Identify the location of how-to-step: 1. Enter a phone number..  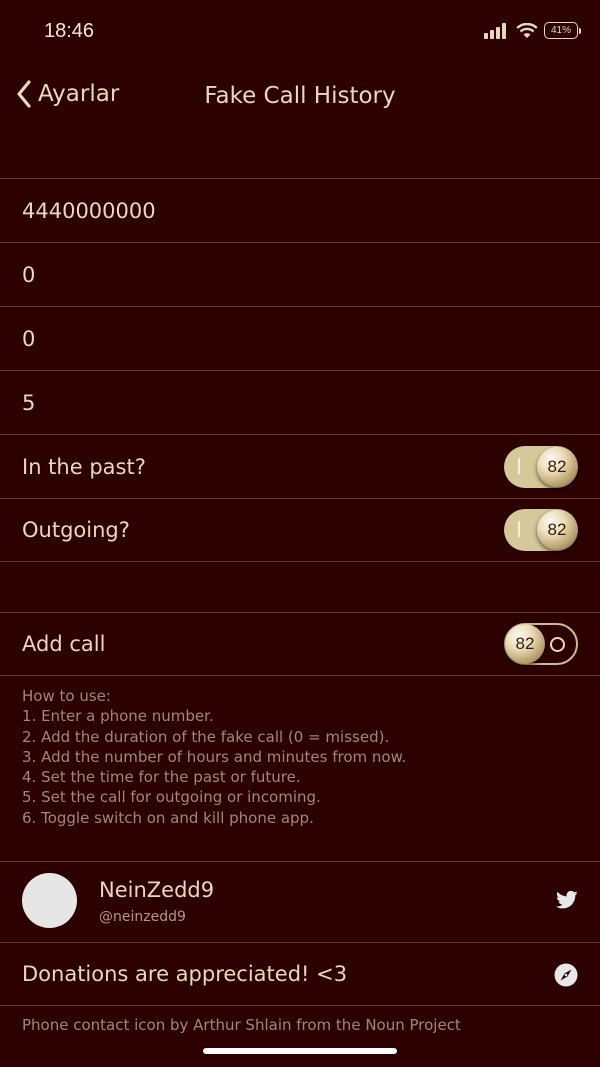
(118, 716).